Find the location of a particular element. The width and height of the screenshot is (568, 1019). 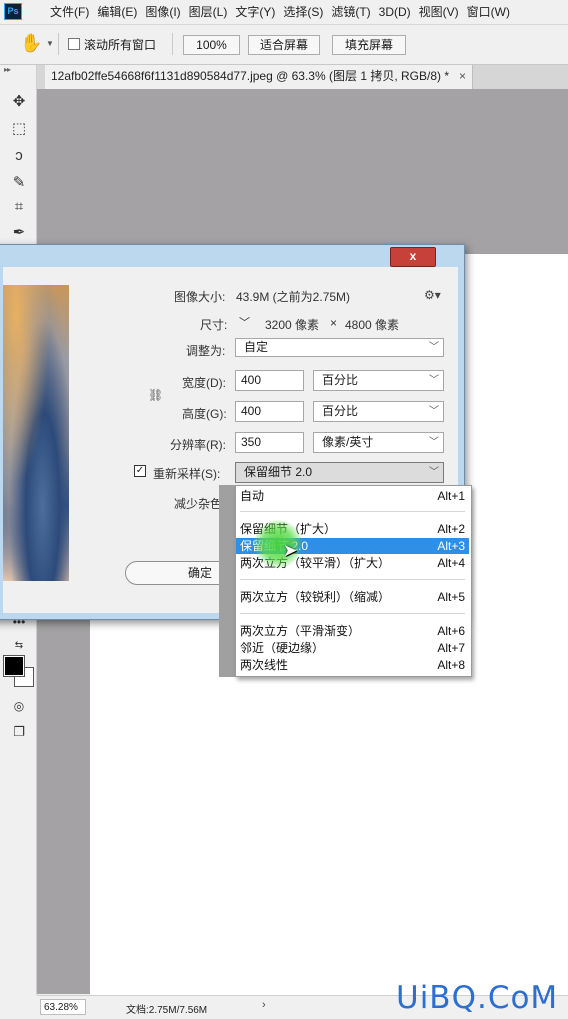

menu-layer: 图层(L) is located at coordinates (208, 12).